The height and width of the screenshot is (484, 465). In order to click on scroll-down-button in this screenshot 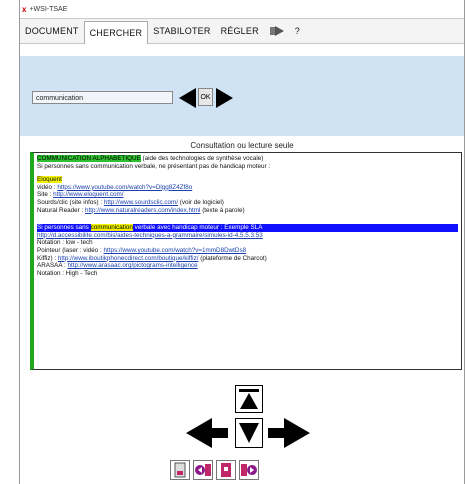, I will do `click(249, 433)`.